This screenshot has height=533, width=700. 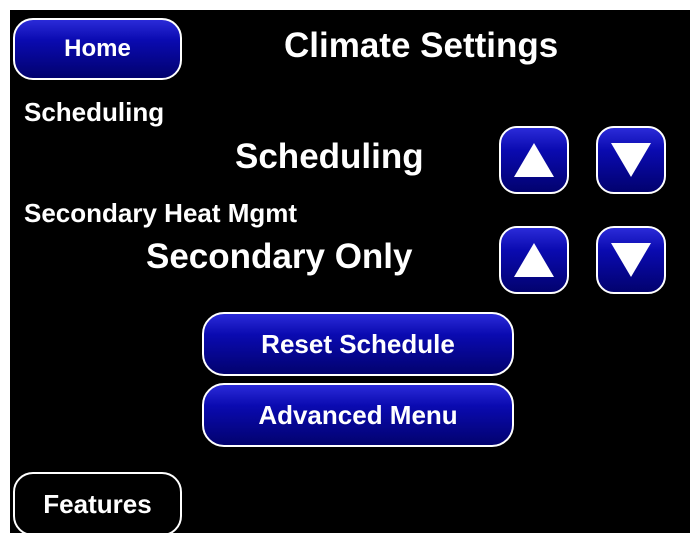 I want to click on home-button: Home, so click(x=97, y=49).